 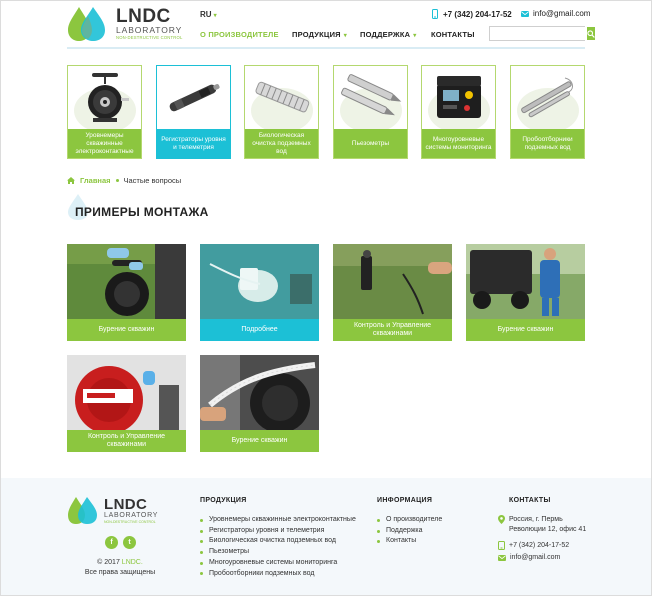 I want to click on link-text: Многоуровневые системы мониторинга, so click(x=273, y=562).